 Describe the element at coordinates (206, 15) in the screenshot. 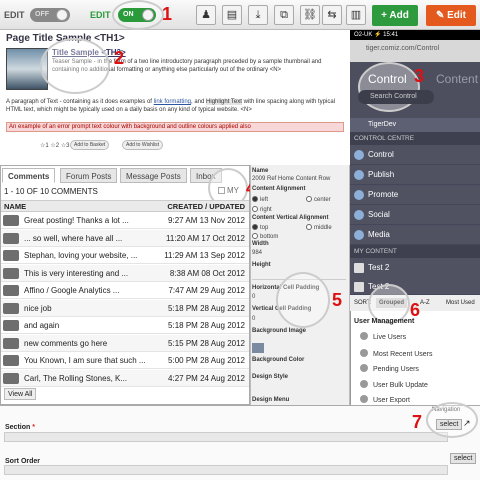

I see `user-icon: ♟` at that location.